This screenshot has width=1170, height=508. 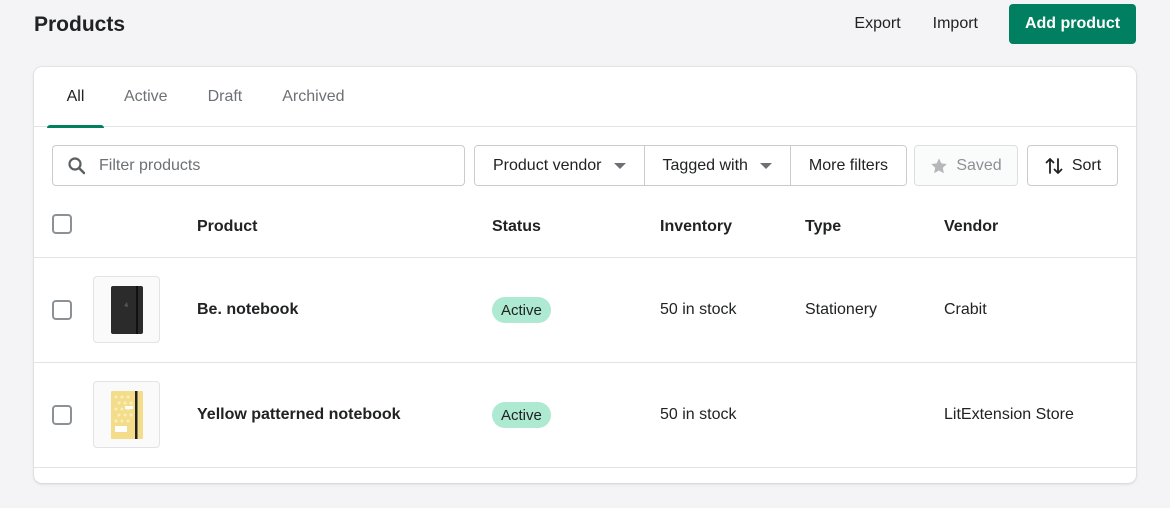 I want to click on search-icon, so click(x=77, y=165).